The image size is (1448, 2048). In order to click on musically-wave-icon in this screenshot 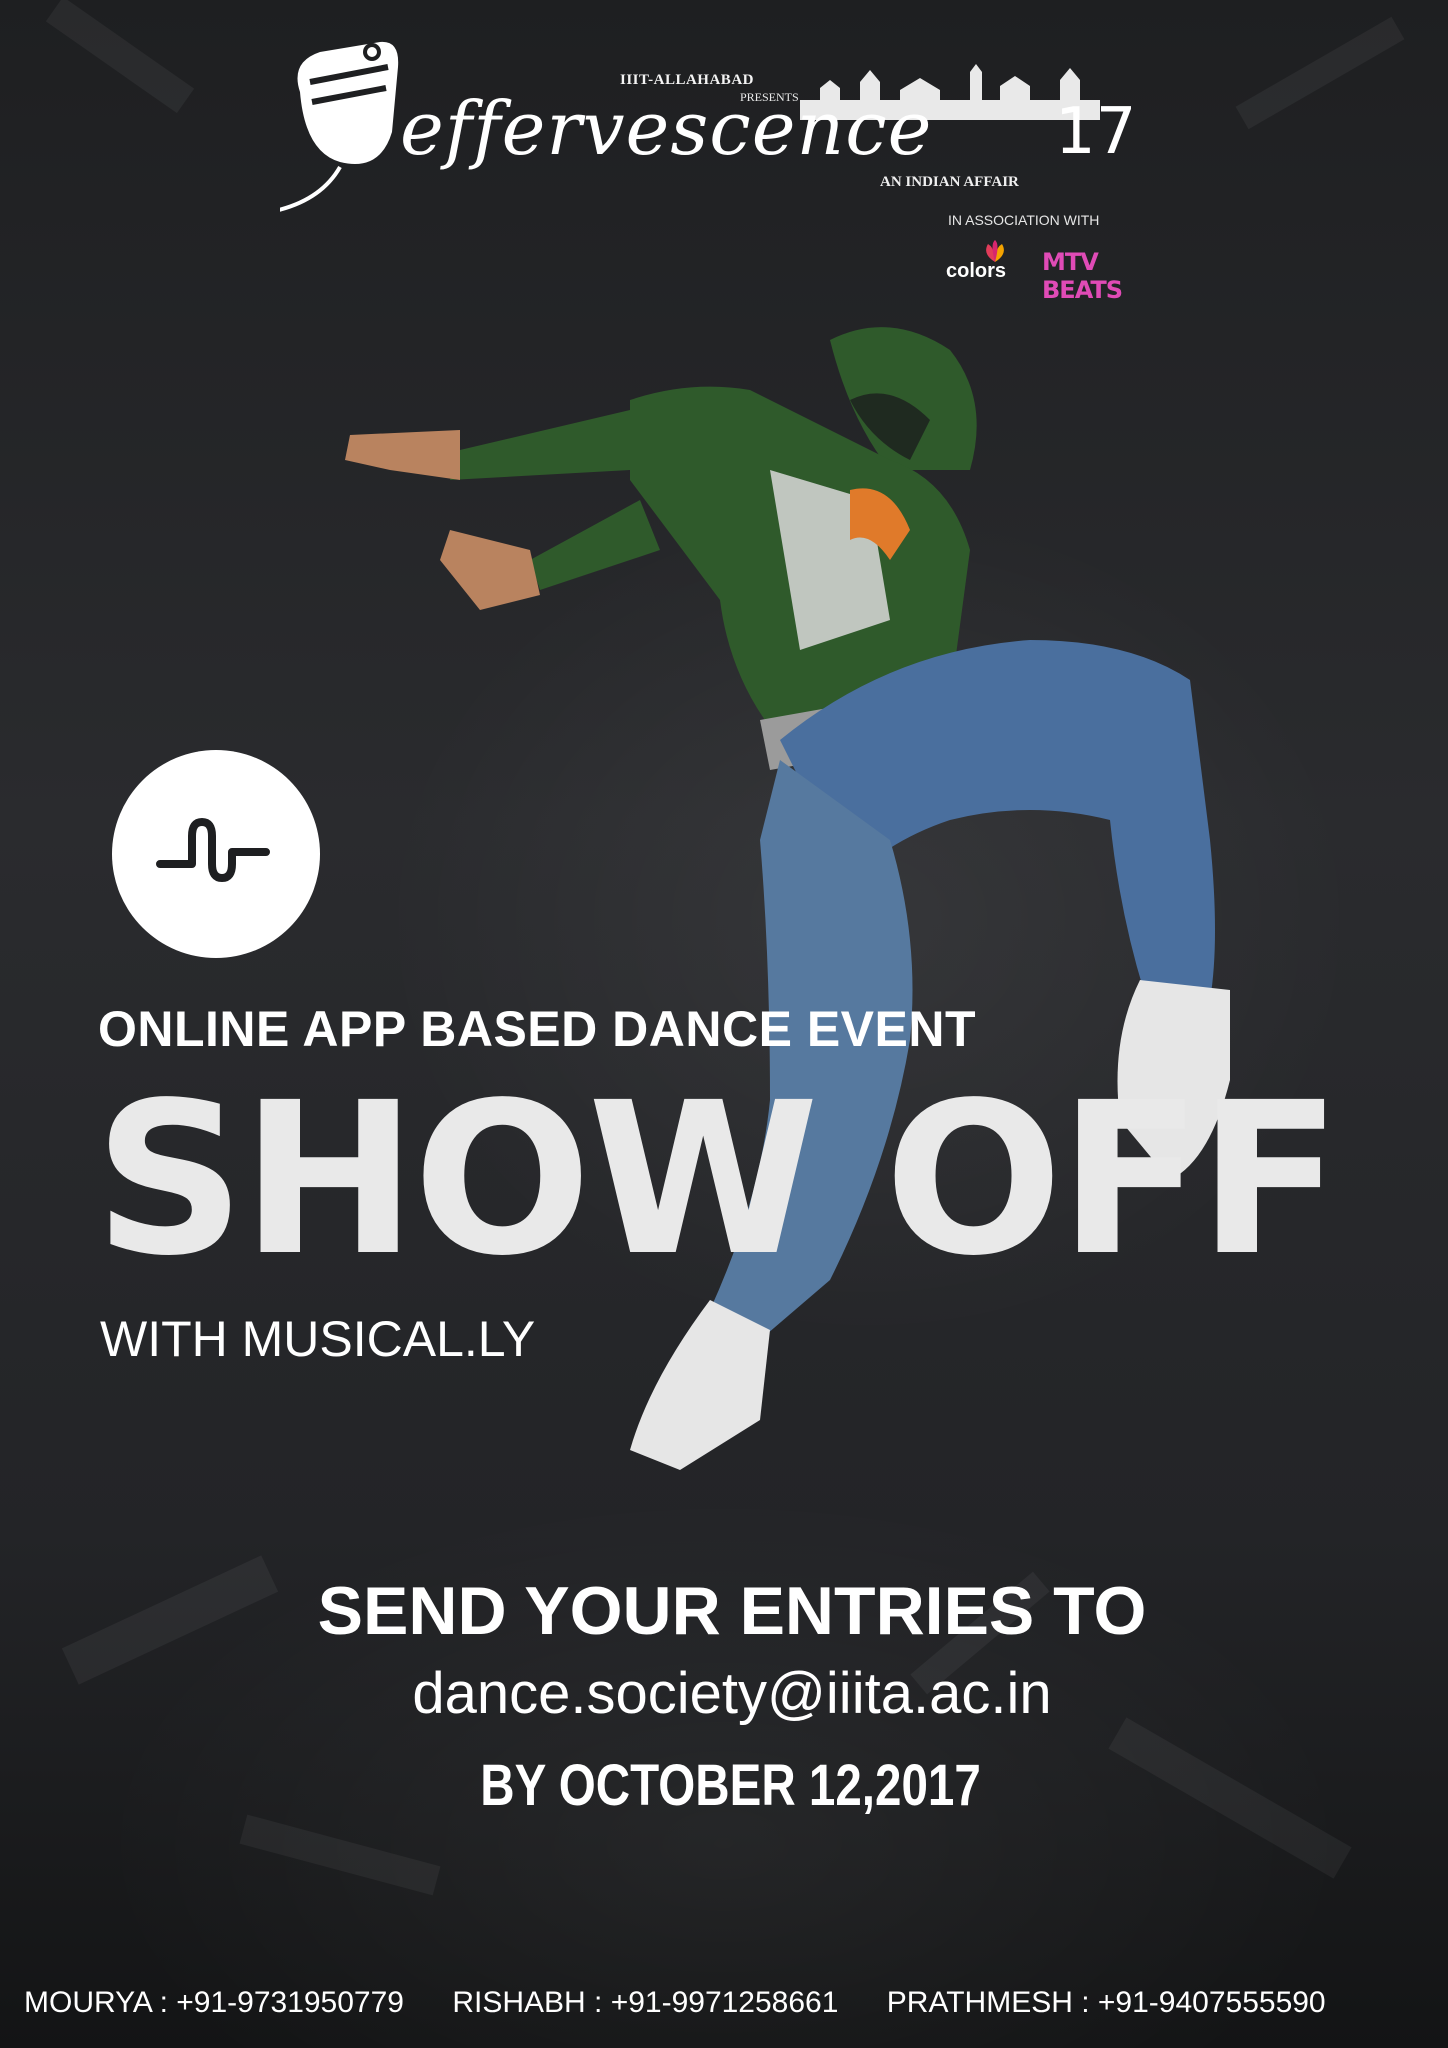, I will do `click(213, 850)`.